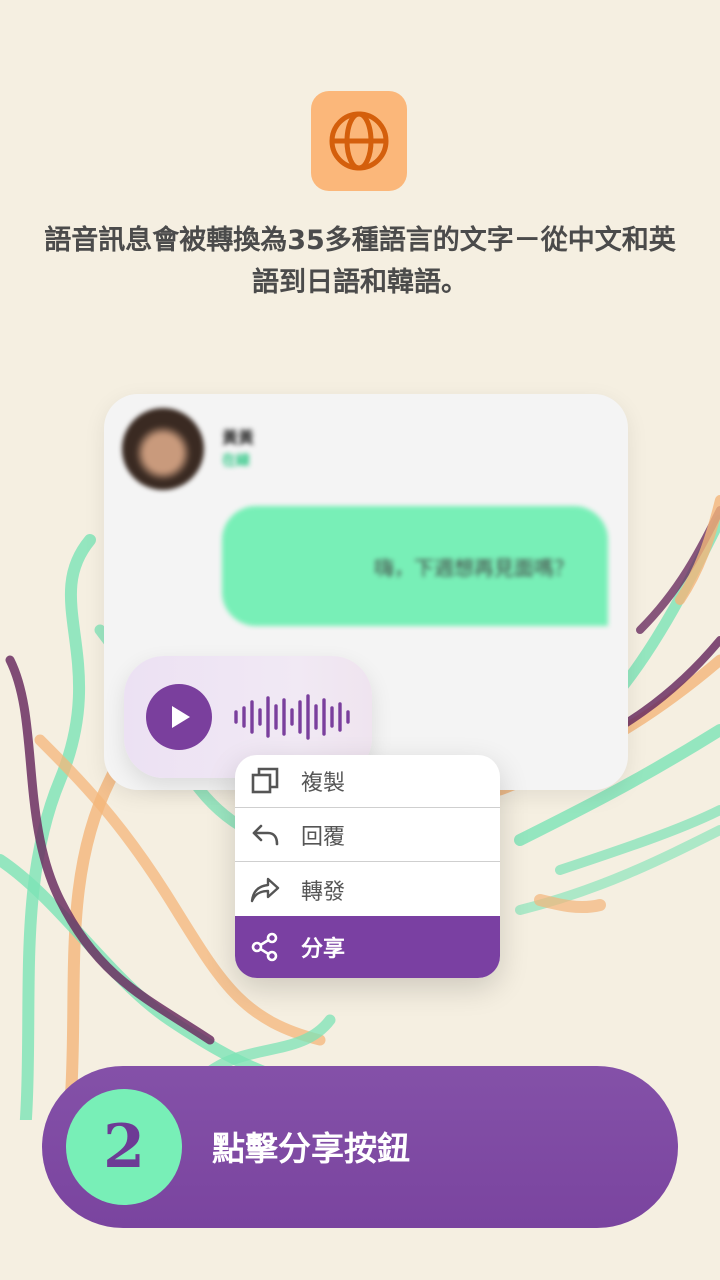 The width and height of the screenshot is (720, 1280). What do you see at coordinates (265, 835) in the screenshot?
I see `reply-icon` at bounding box center [265, 835].